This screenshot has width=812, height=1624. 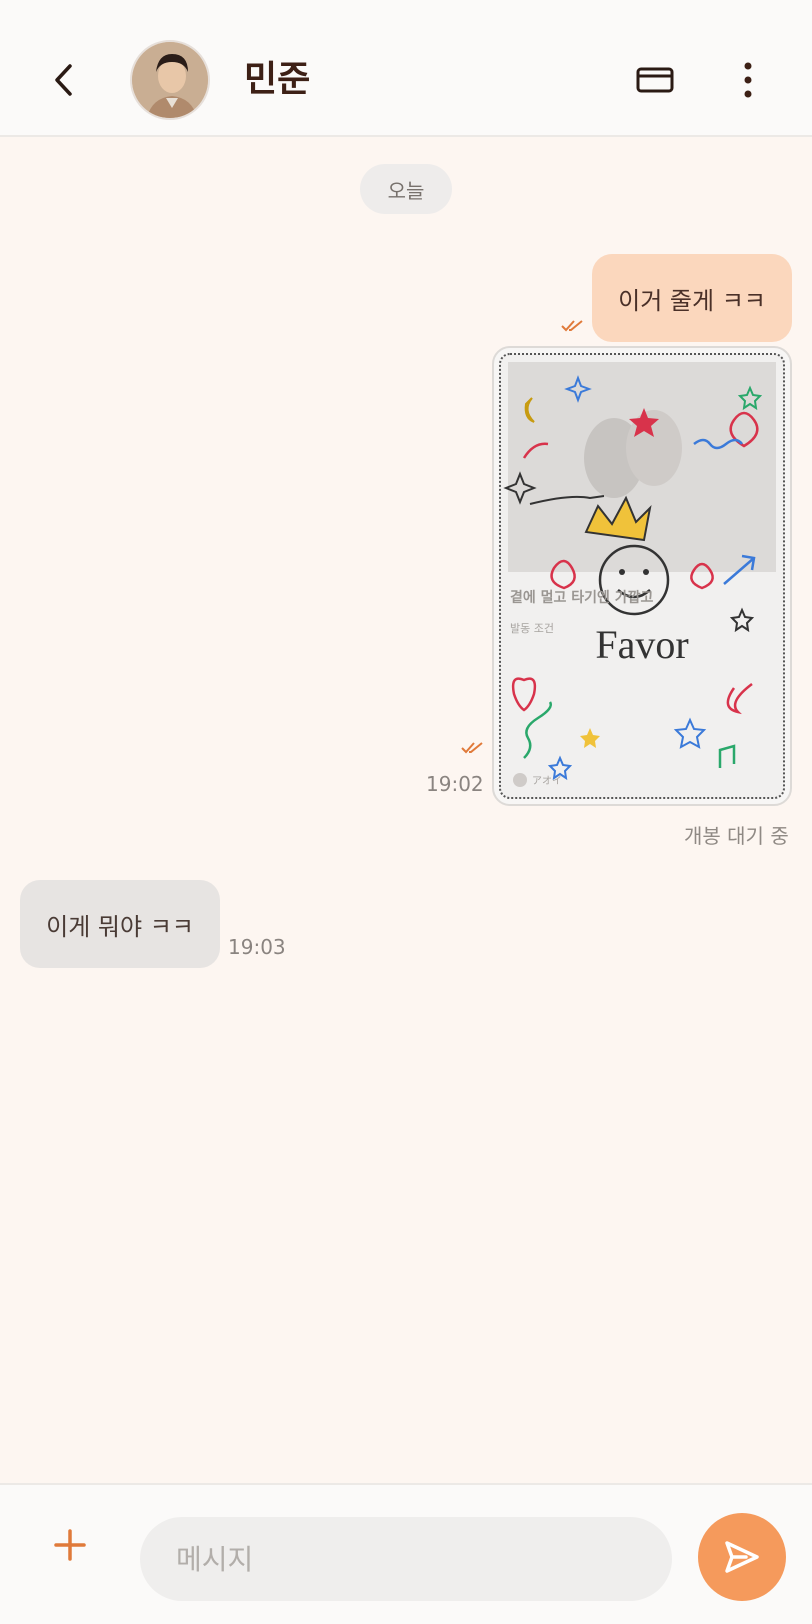 I want to click on message-input, so click(x=406, y=1559).